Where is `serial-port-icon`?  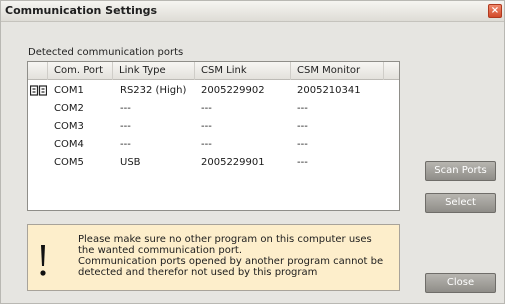
serial-port-icon is located at coordinates (38, 90).